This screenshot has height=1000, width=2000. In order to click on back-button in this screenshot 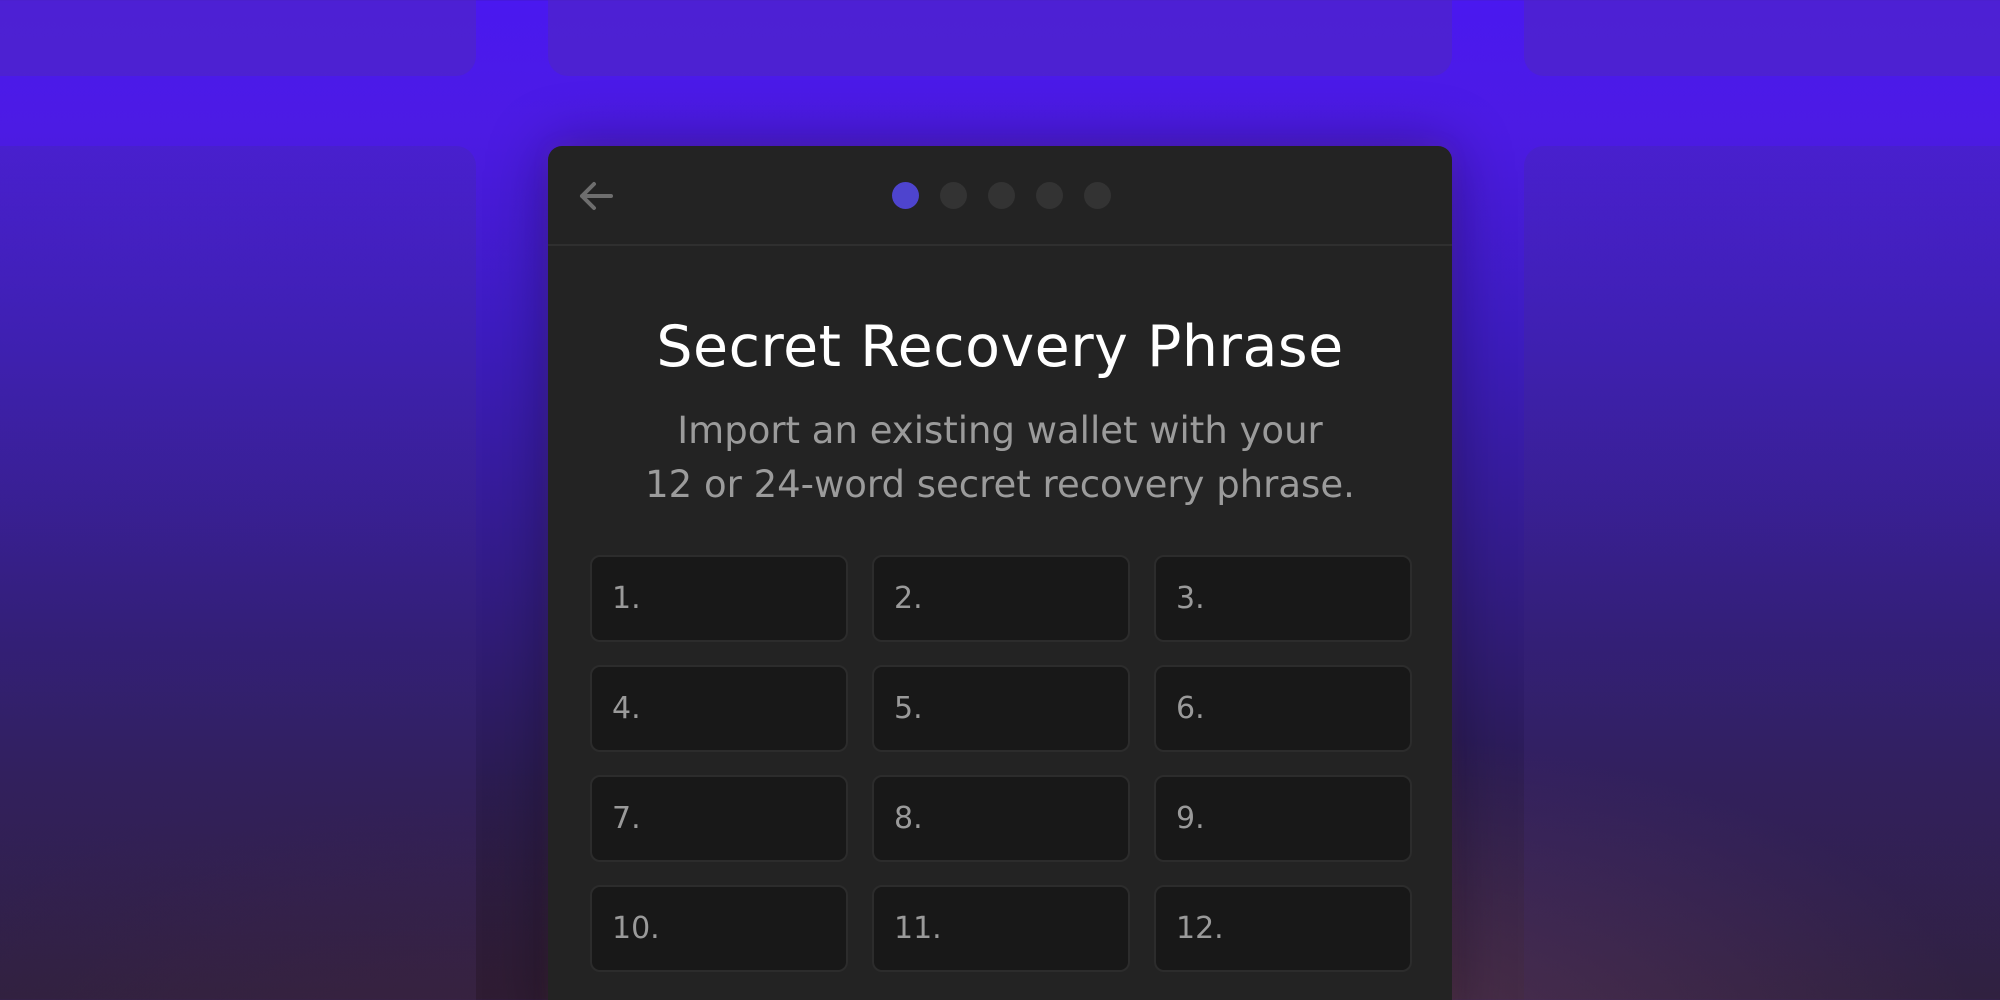, I will do `click(596, 196)`.